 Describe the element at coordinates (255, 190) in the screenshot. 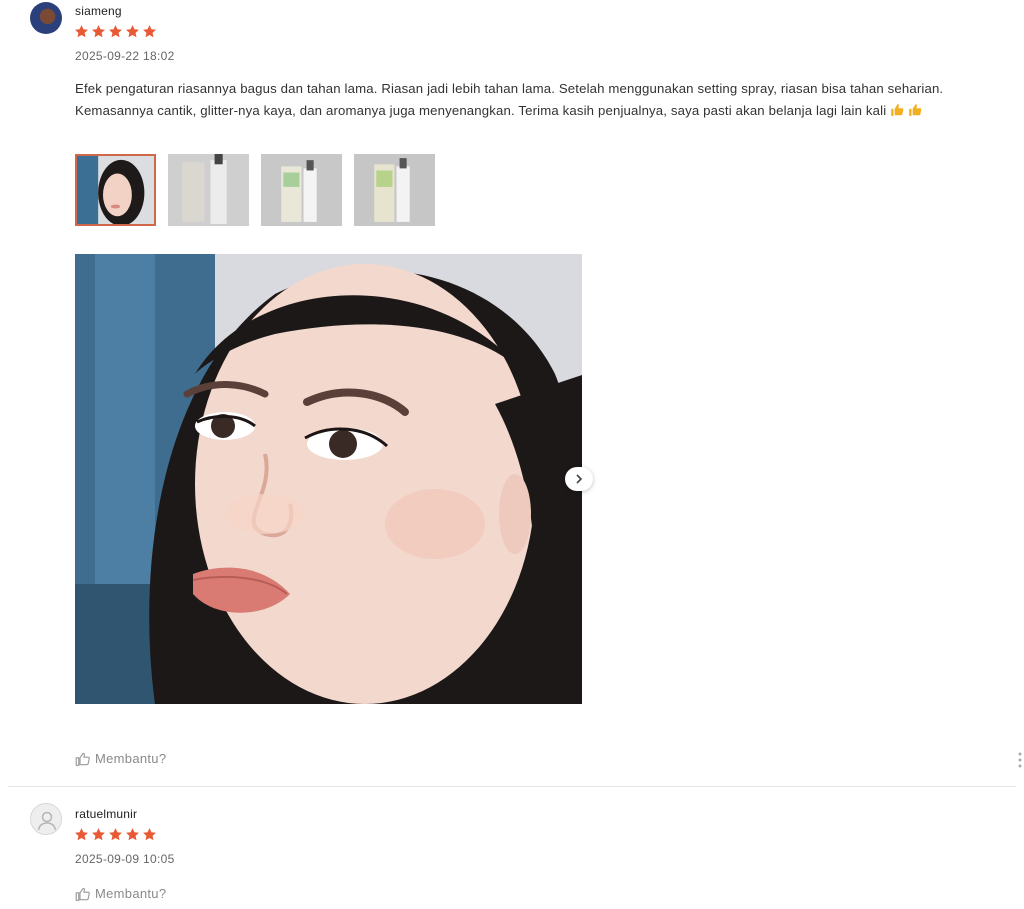

I see `photo-thumbnails` at that location.